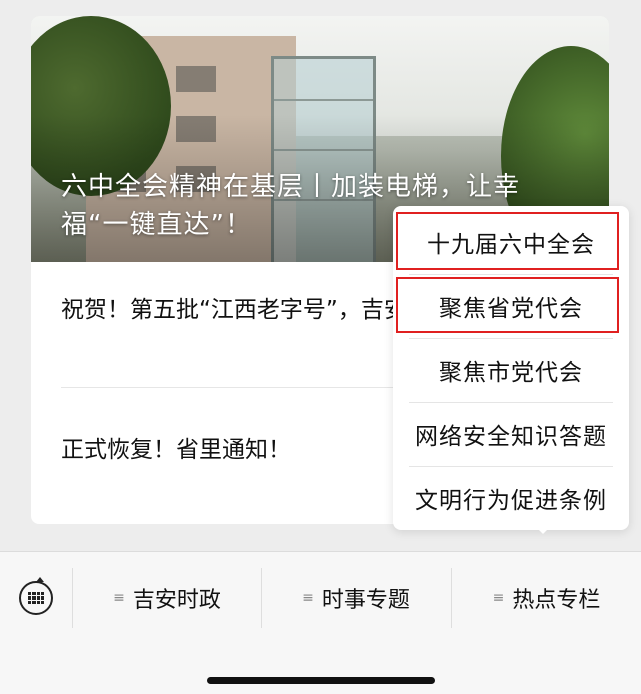 Image resolution: width=641 pixels, height=694 pixels. I want to click on menu-item-civility-regulation: 文明行为促进条例, so click(511, 498).